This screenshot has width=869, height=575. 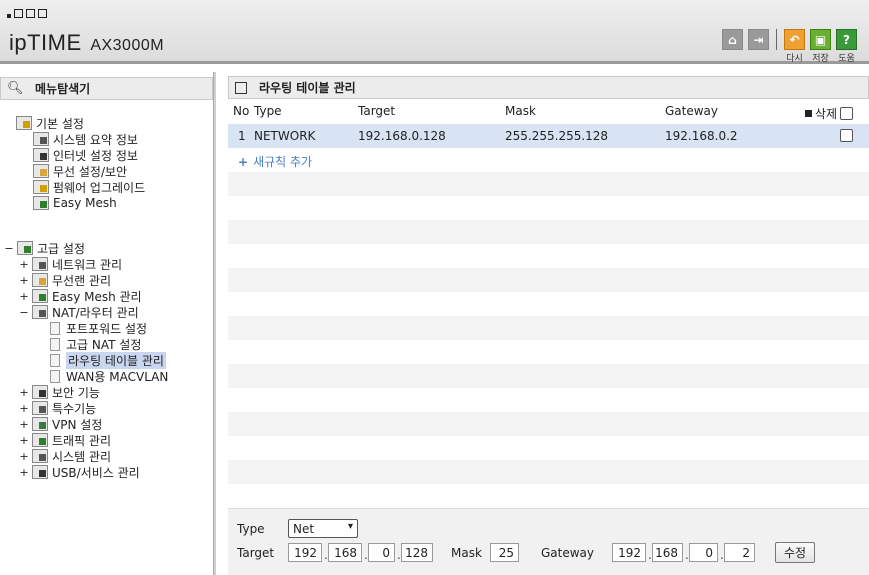 What do you see at coordinates (45, 42) in the screenshot?
I see `brand-name: ipTIME` at bounding box center [45, 42].